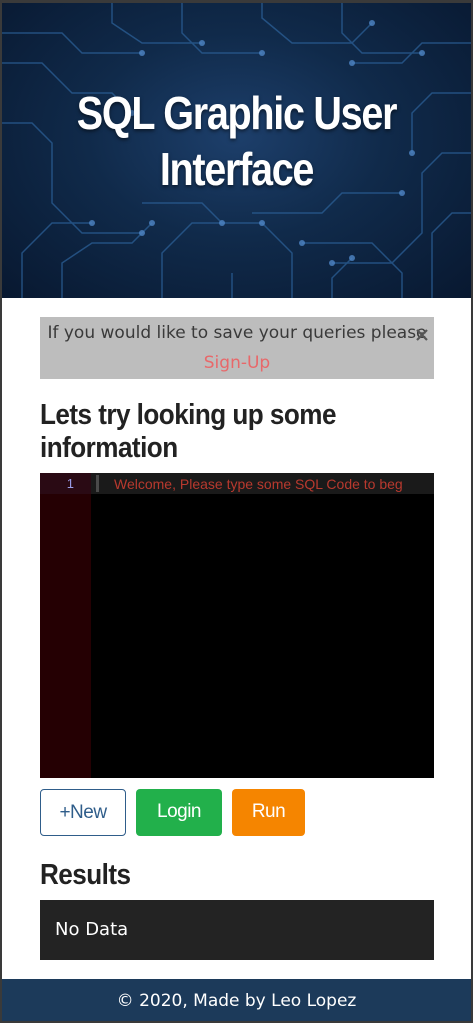 The width and height of the screenshot is (473, 1023). What do you see at coordinates (237, 169) in the screenshot?
I see `page-title-line2: Interface` at bounding box center [237, 169].